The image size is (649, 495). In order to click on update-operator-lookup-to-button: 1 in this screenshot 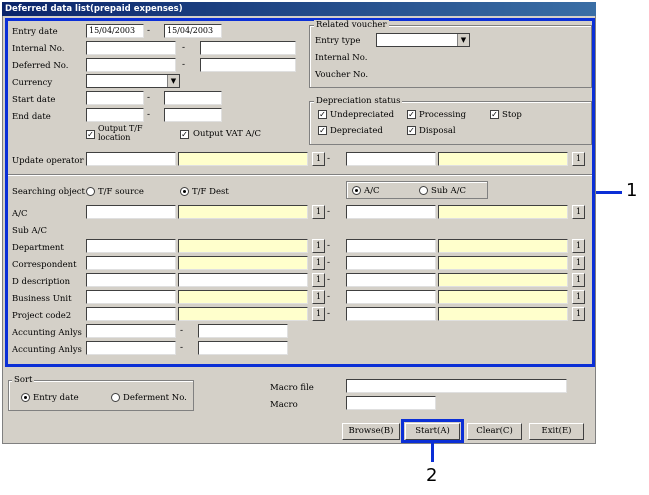, I will do `click(578, 159)`.